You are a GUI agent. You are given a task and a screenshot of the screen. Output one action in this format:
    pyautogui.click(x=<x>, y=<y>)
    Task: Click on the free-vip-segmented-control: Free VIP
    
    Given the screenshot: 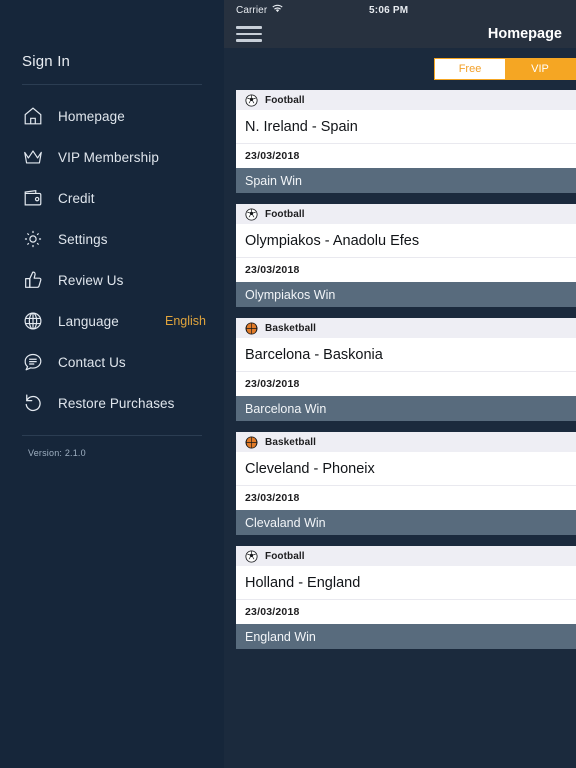 What is the action you would take?
    pyautogui.click(x=505, y=69)
    